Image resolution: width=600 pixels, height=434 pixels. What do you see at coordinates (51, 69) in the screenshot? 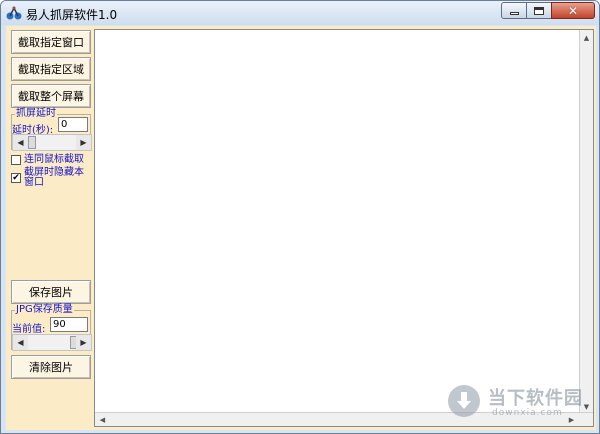
I see `capture-region-button: 截取指定区域` at bounding box center [51, 69].